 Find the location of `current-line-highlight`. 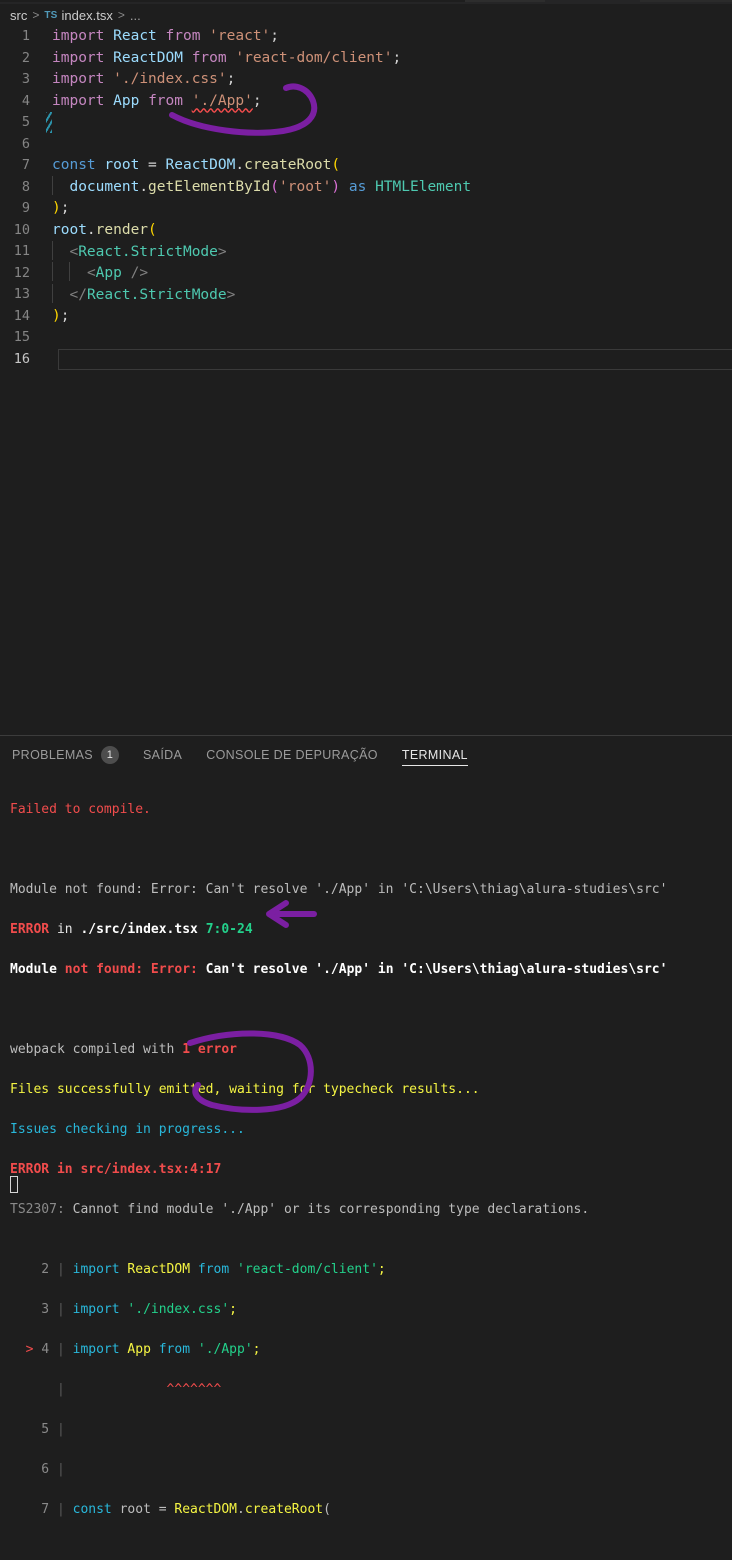

current-line-highlight is located at coordinates (395, 359).